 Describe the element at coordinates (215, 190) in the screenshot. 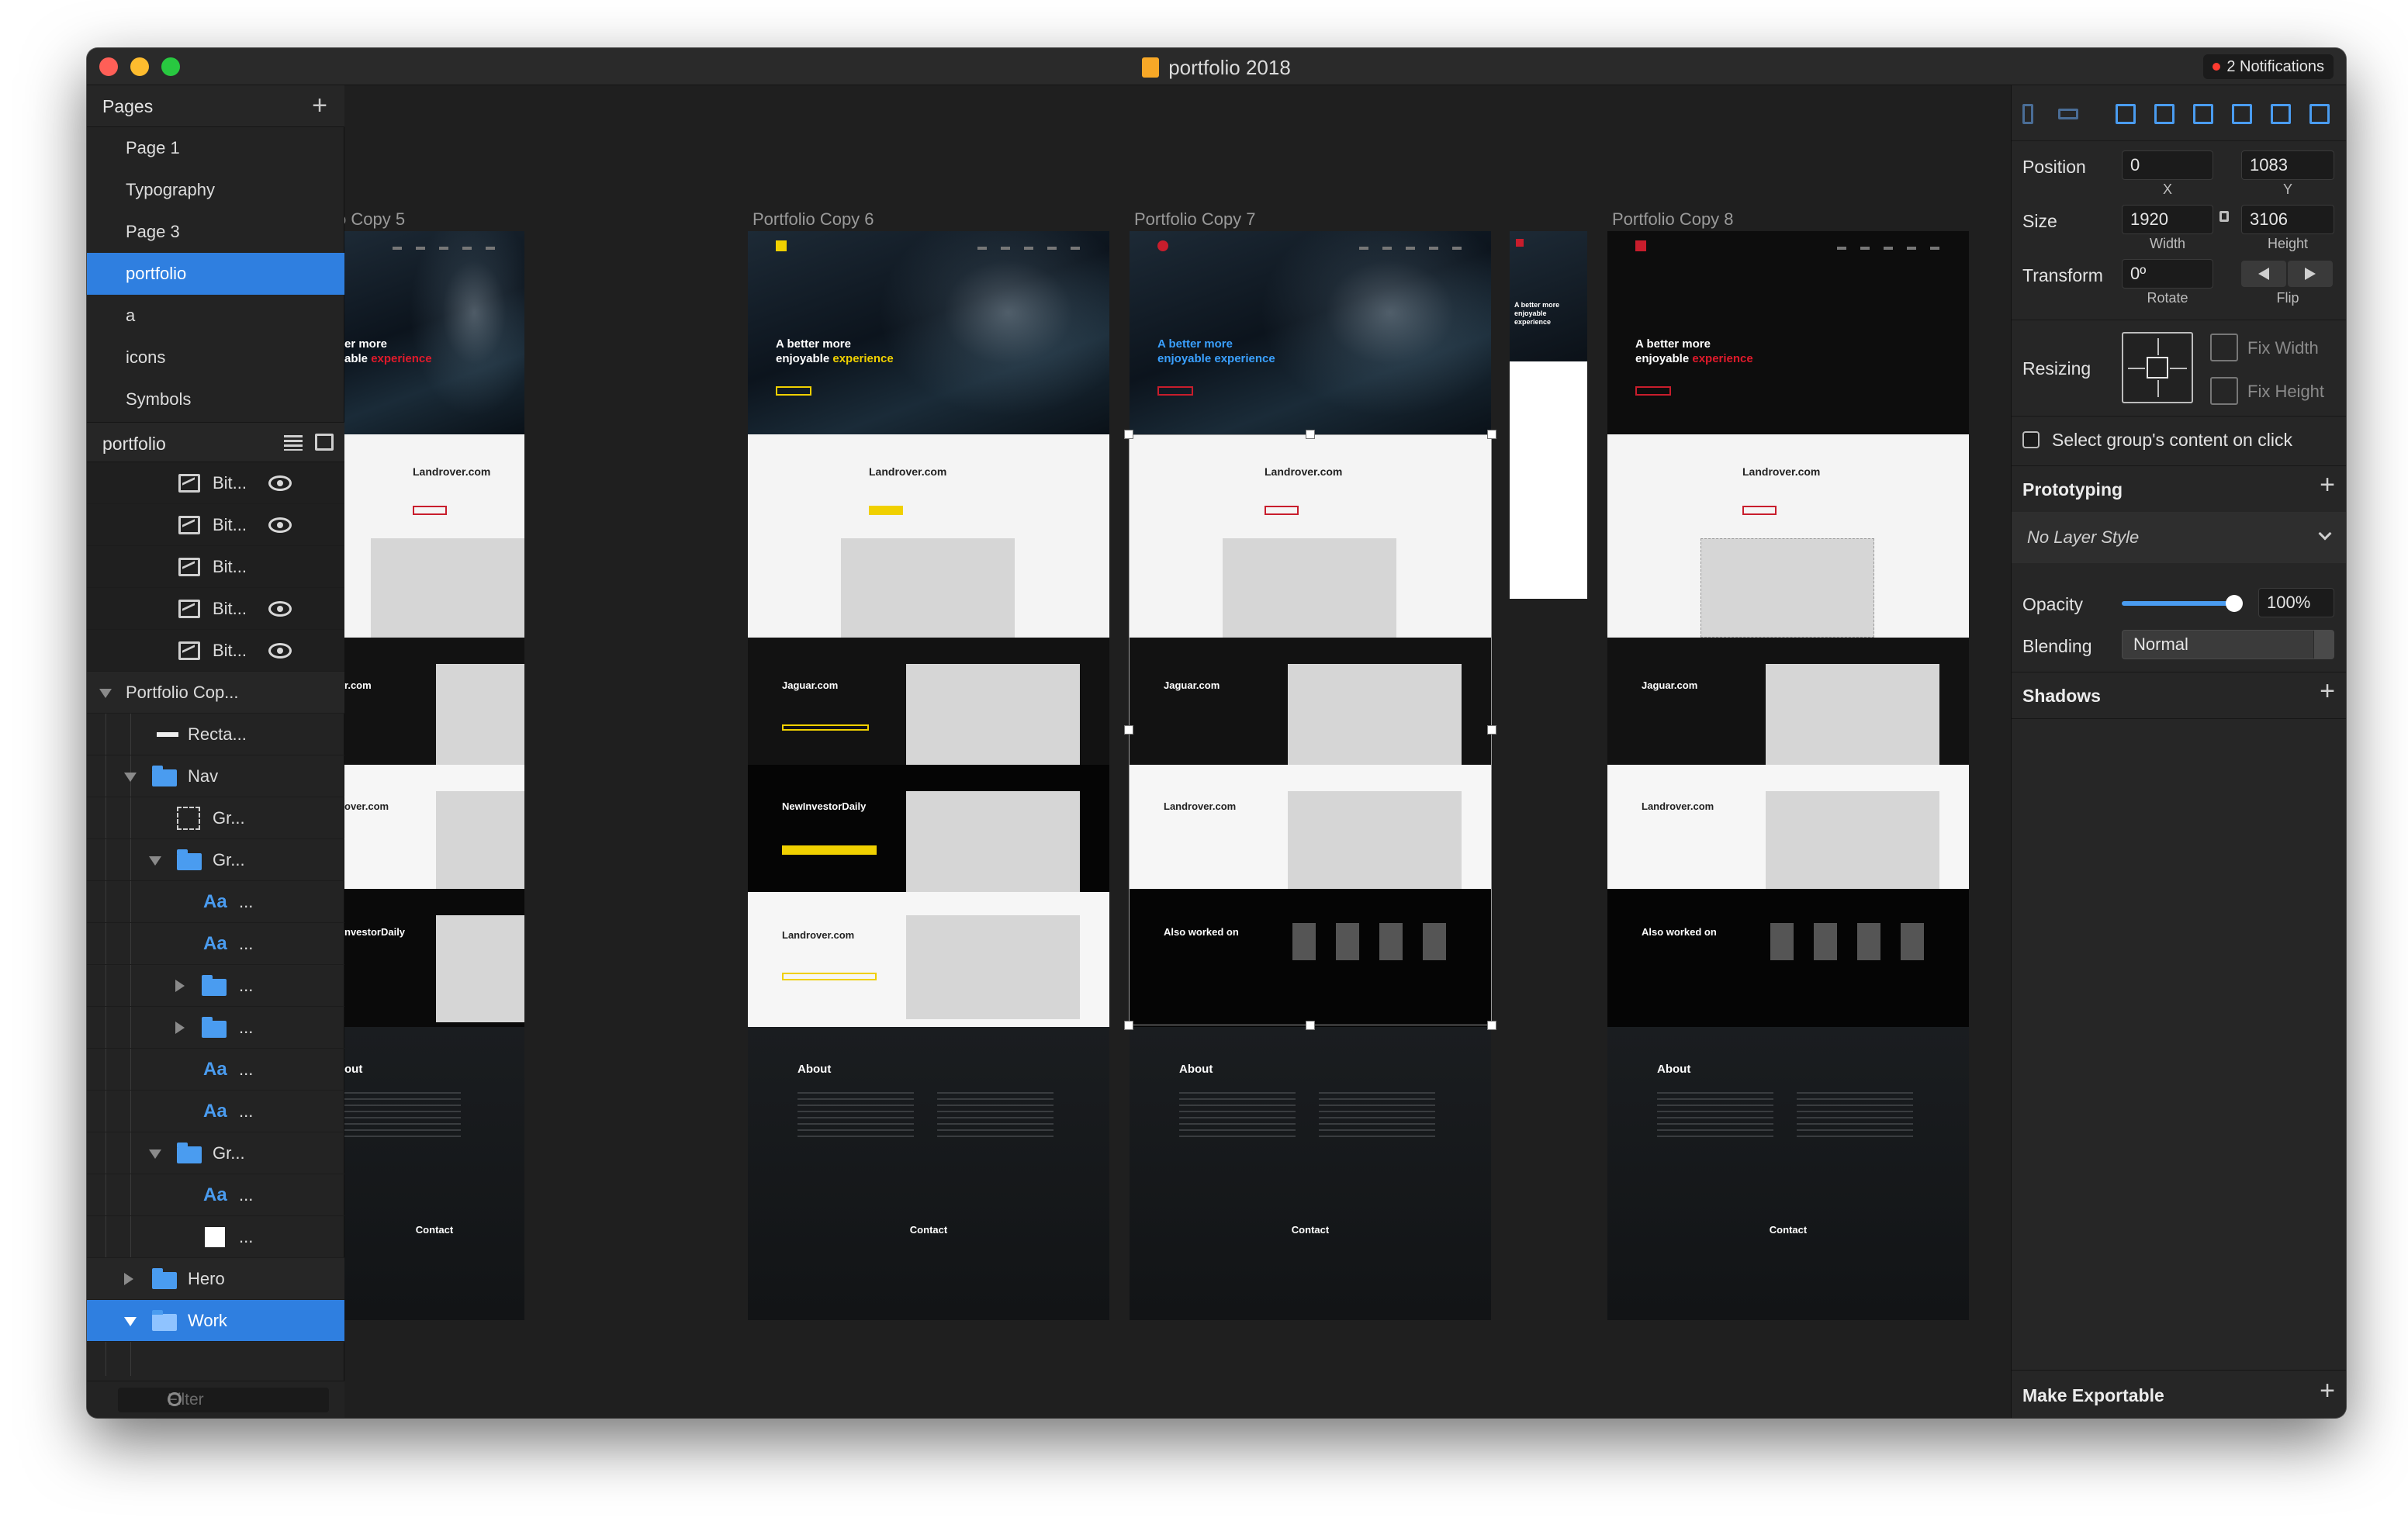

I see `page-item: Typography` at that location.